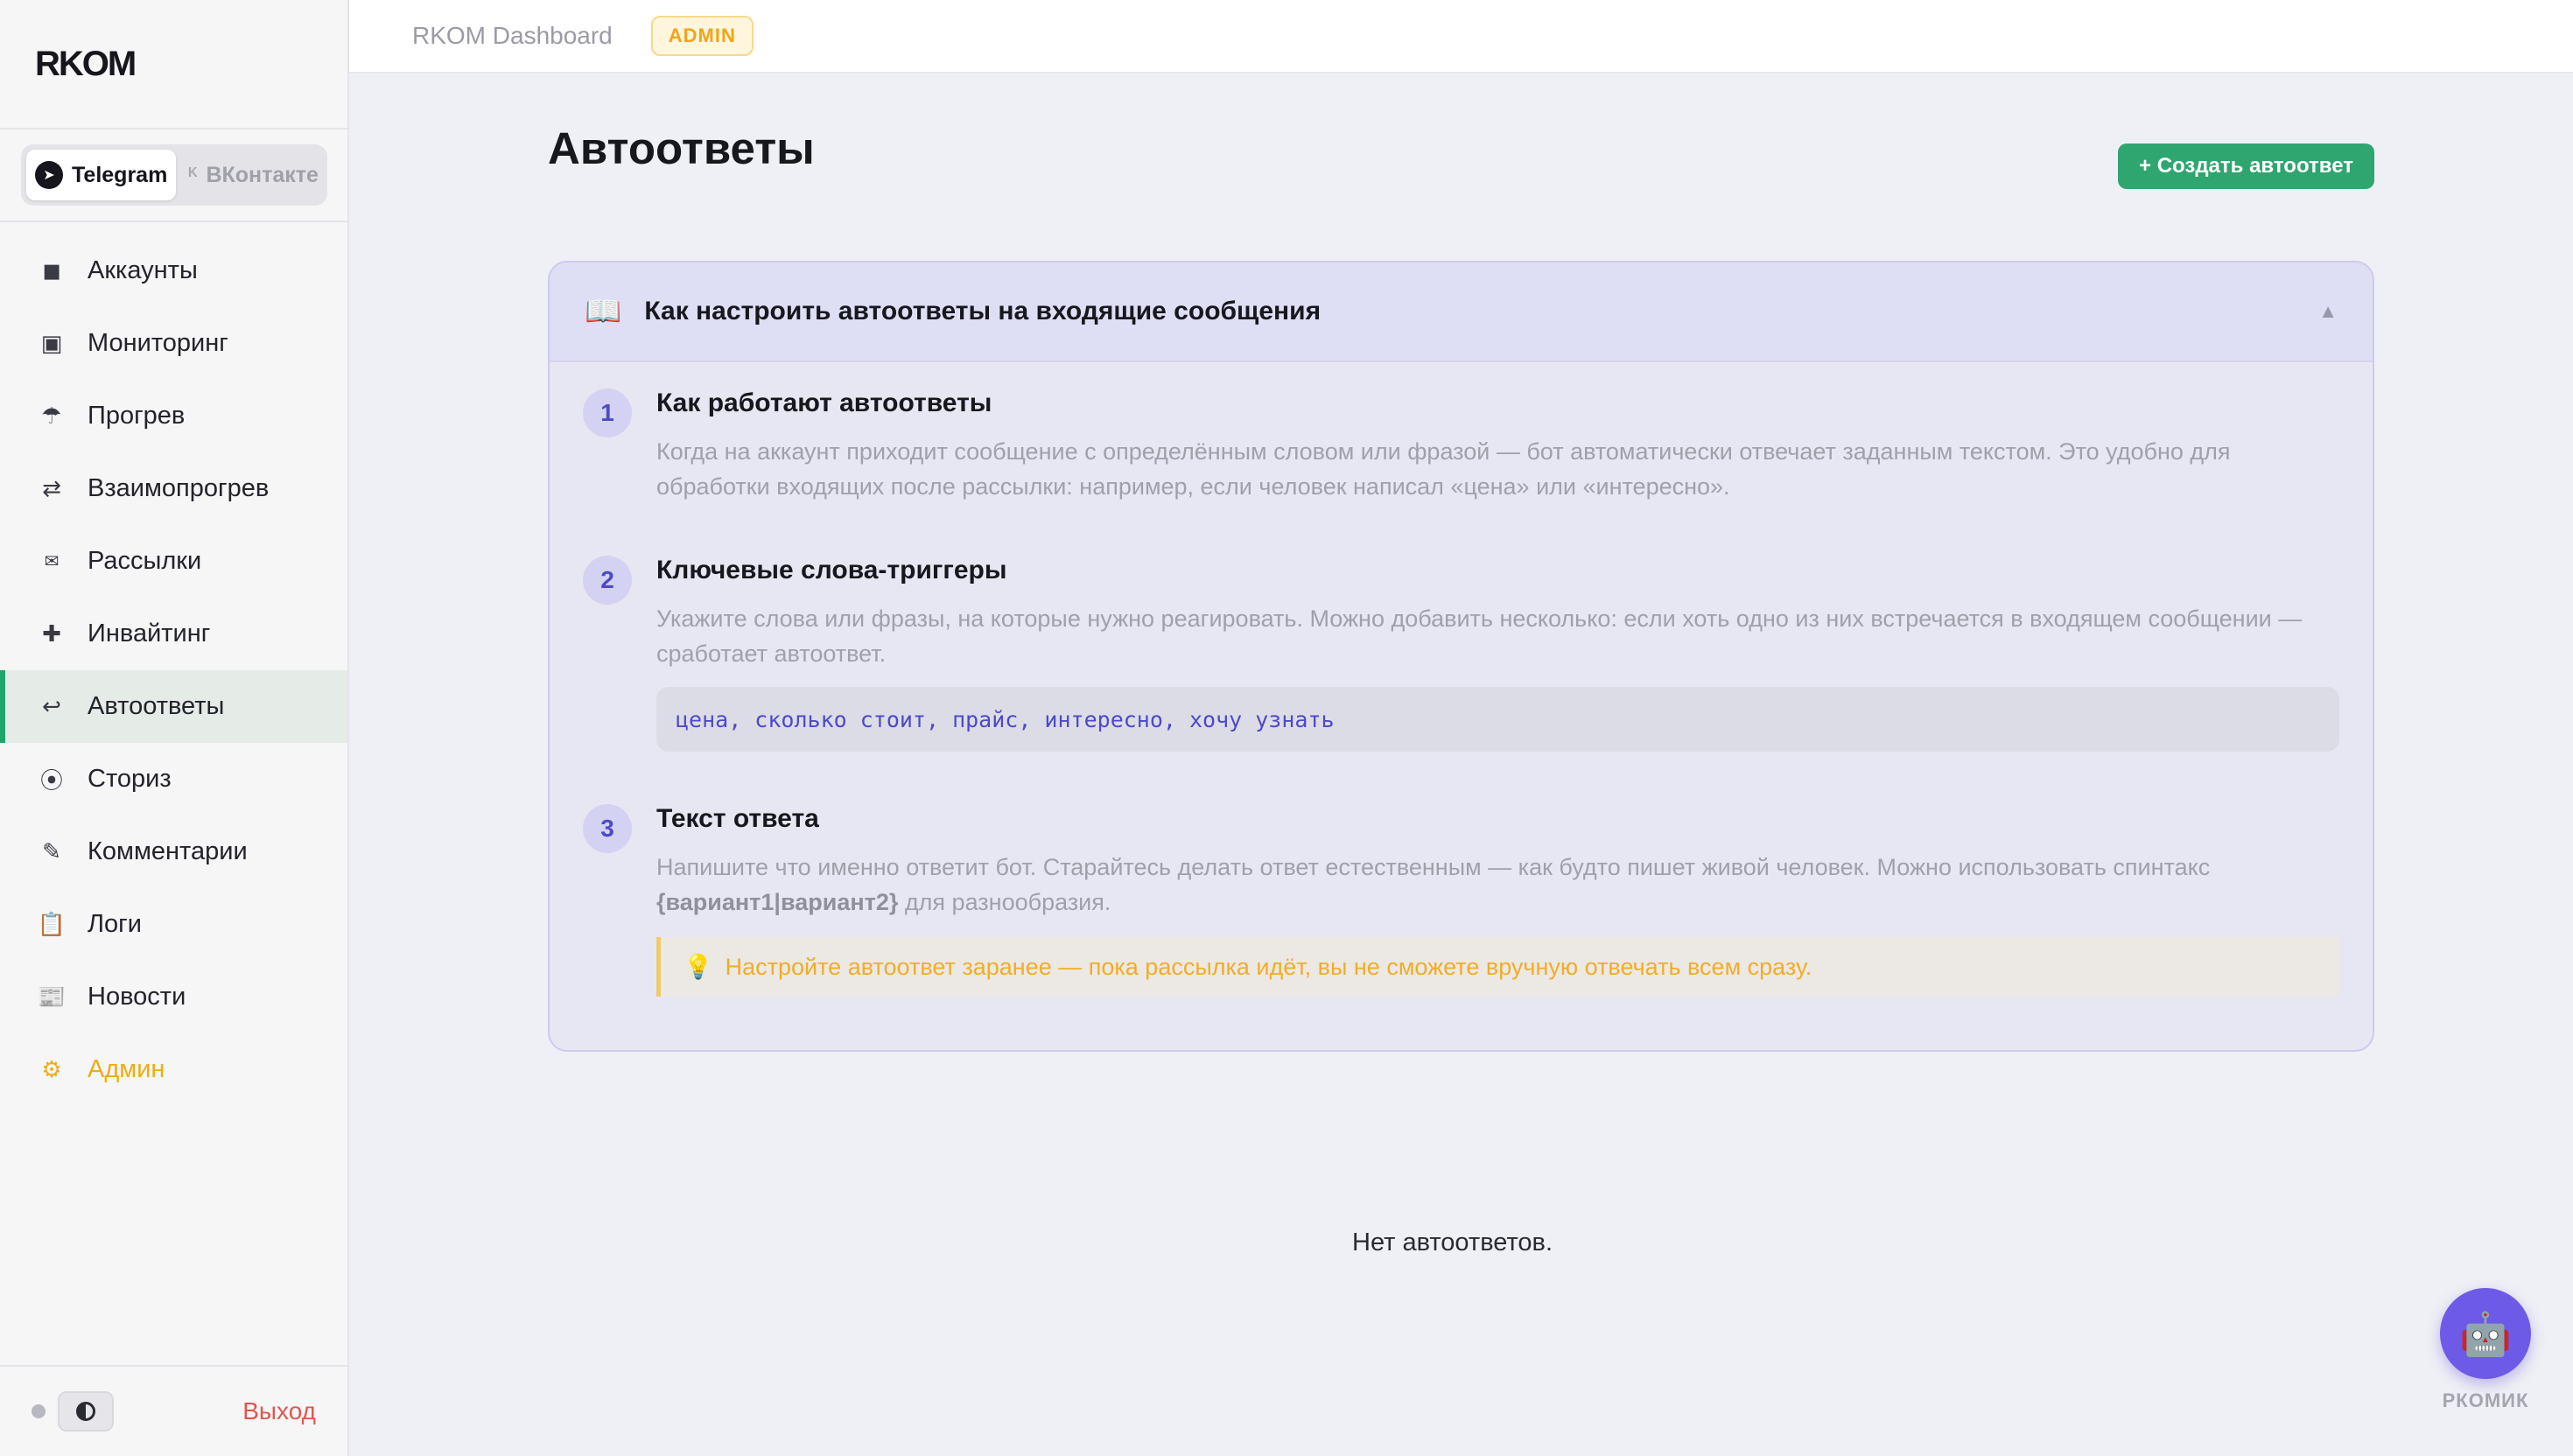 This screenshot has height=1456, width=2573. What do you see at coordinates (2246, 166) in the screenshot?
I see `create-autoreply-button: + Создать автоответ` at bounding box center [2246, 166].